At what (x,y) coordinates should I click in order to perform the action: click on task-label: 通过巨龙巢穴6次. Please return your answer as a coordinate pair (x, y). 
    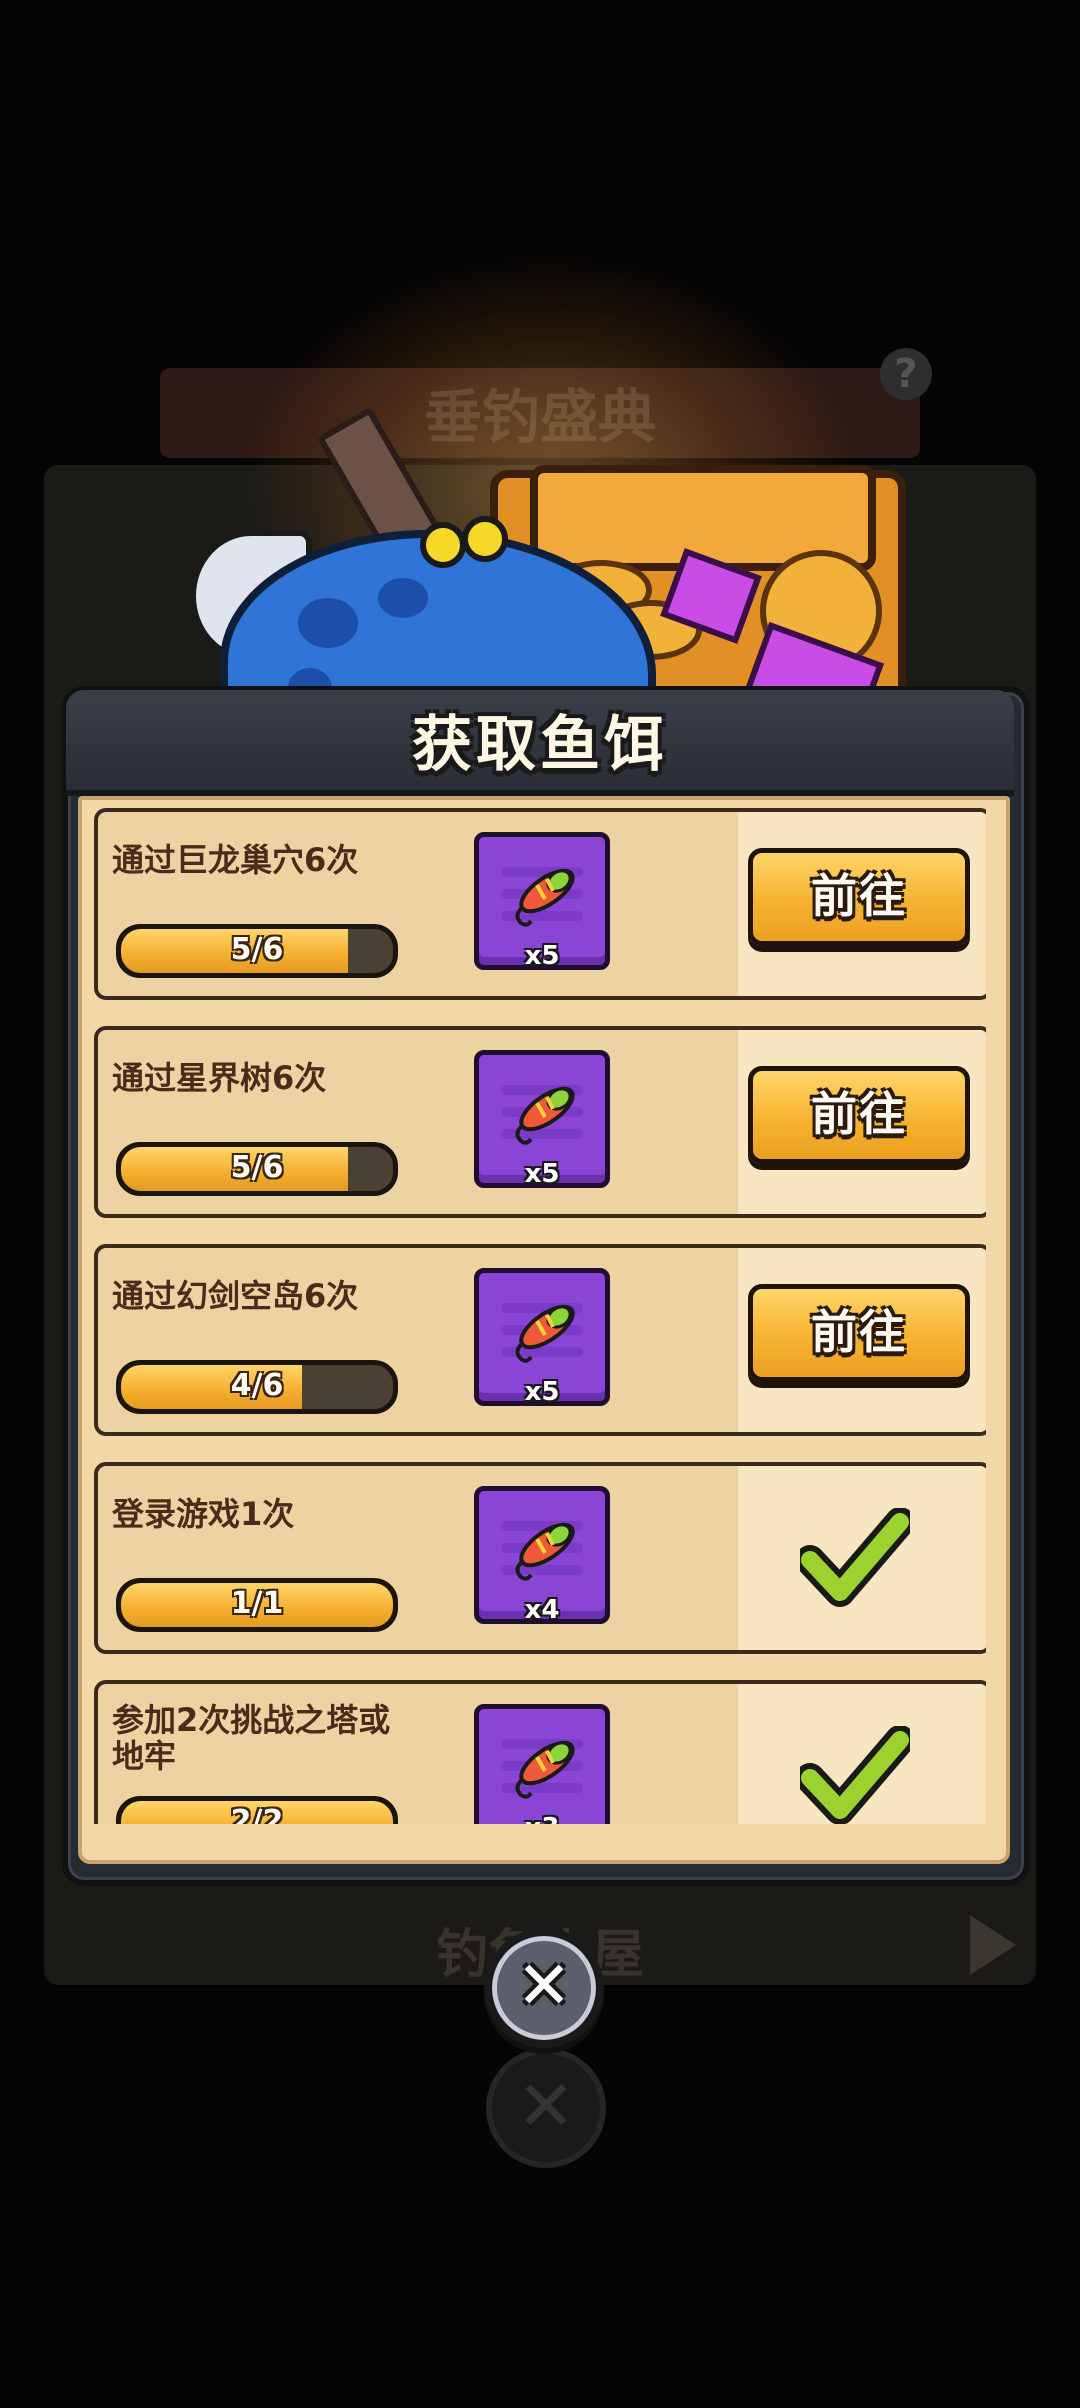
    Looking at the image, I should click on (235, 860).